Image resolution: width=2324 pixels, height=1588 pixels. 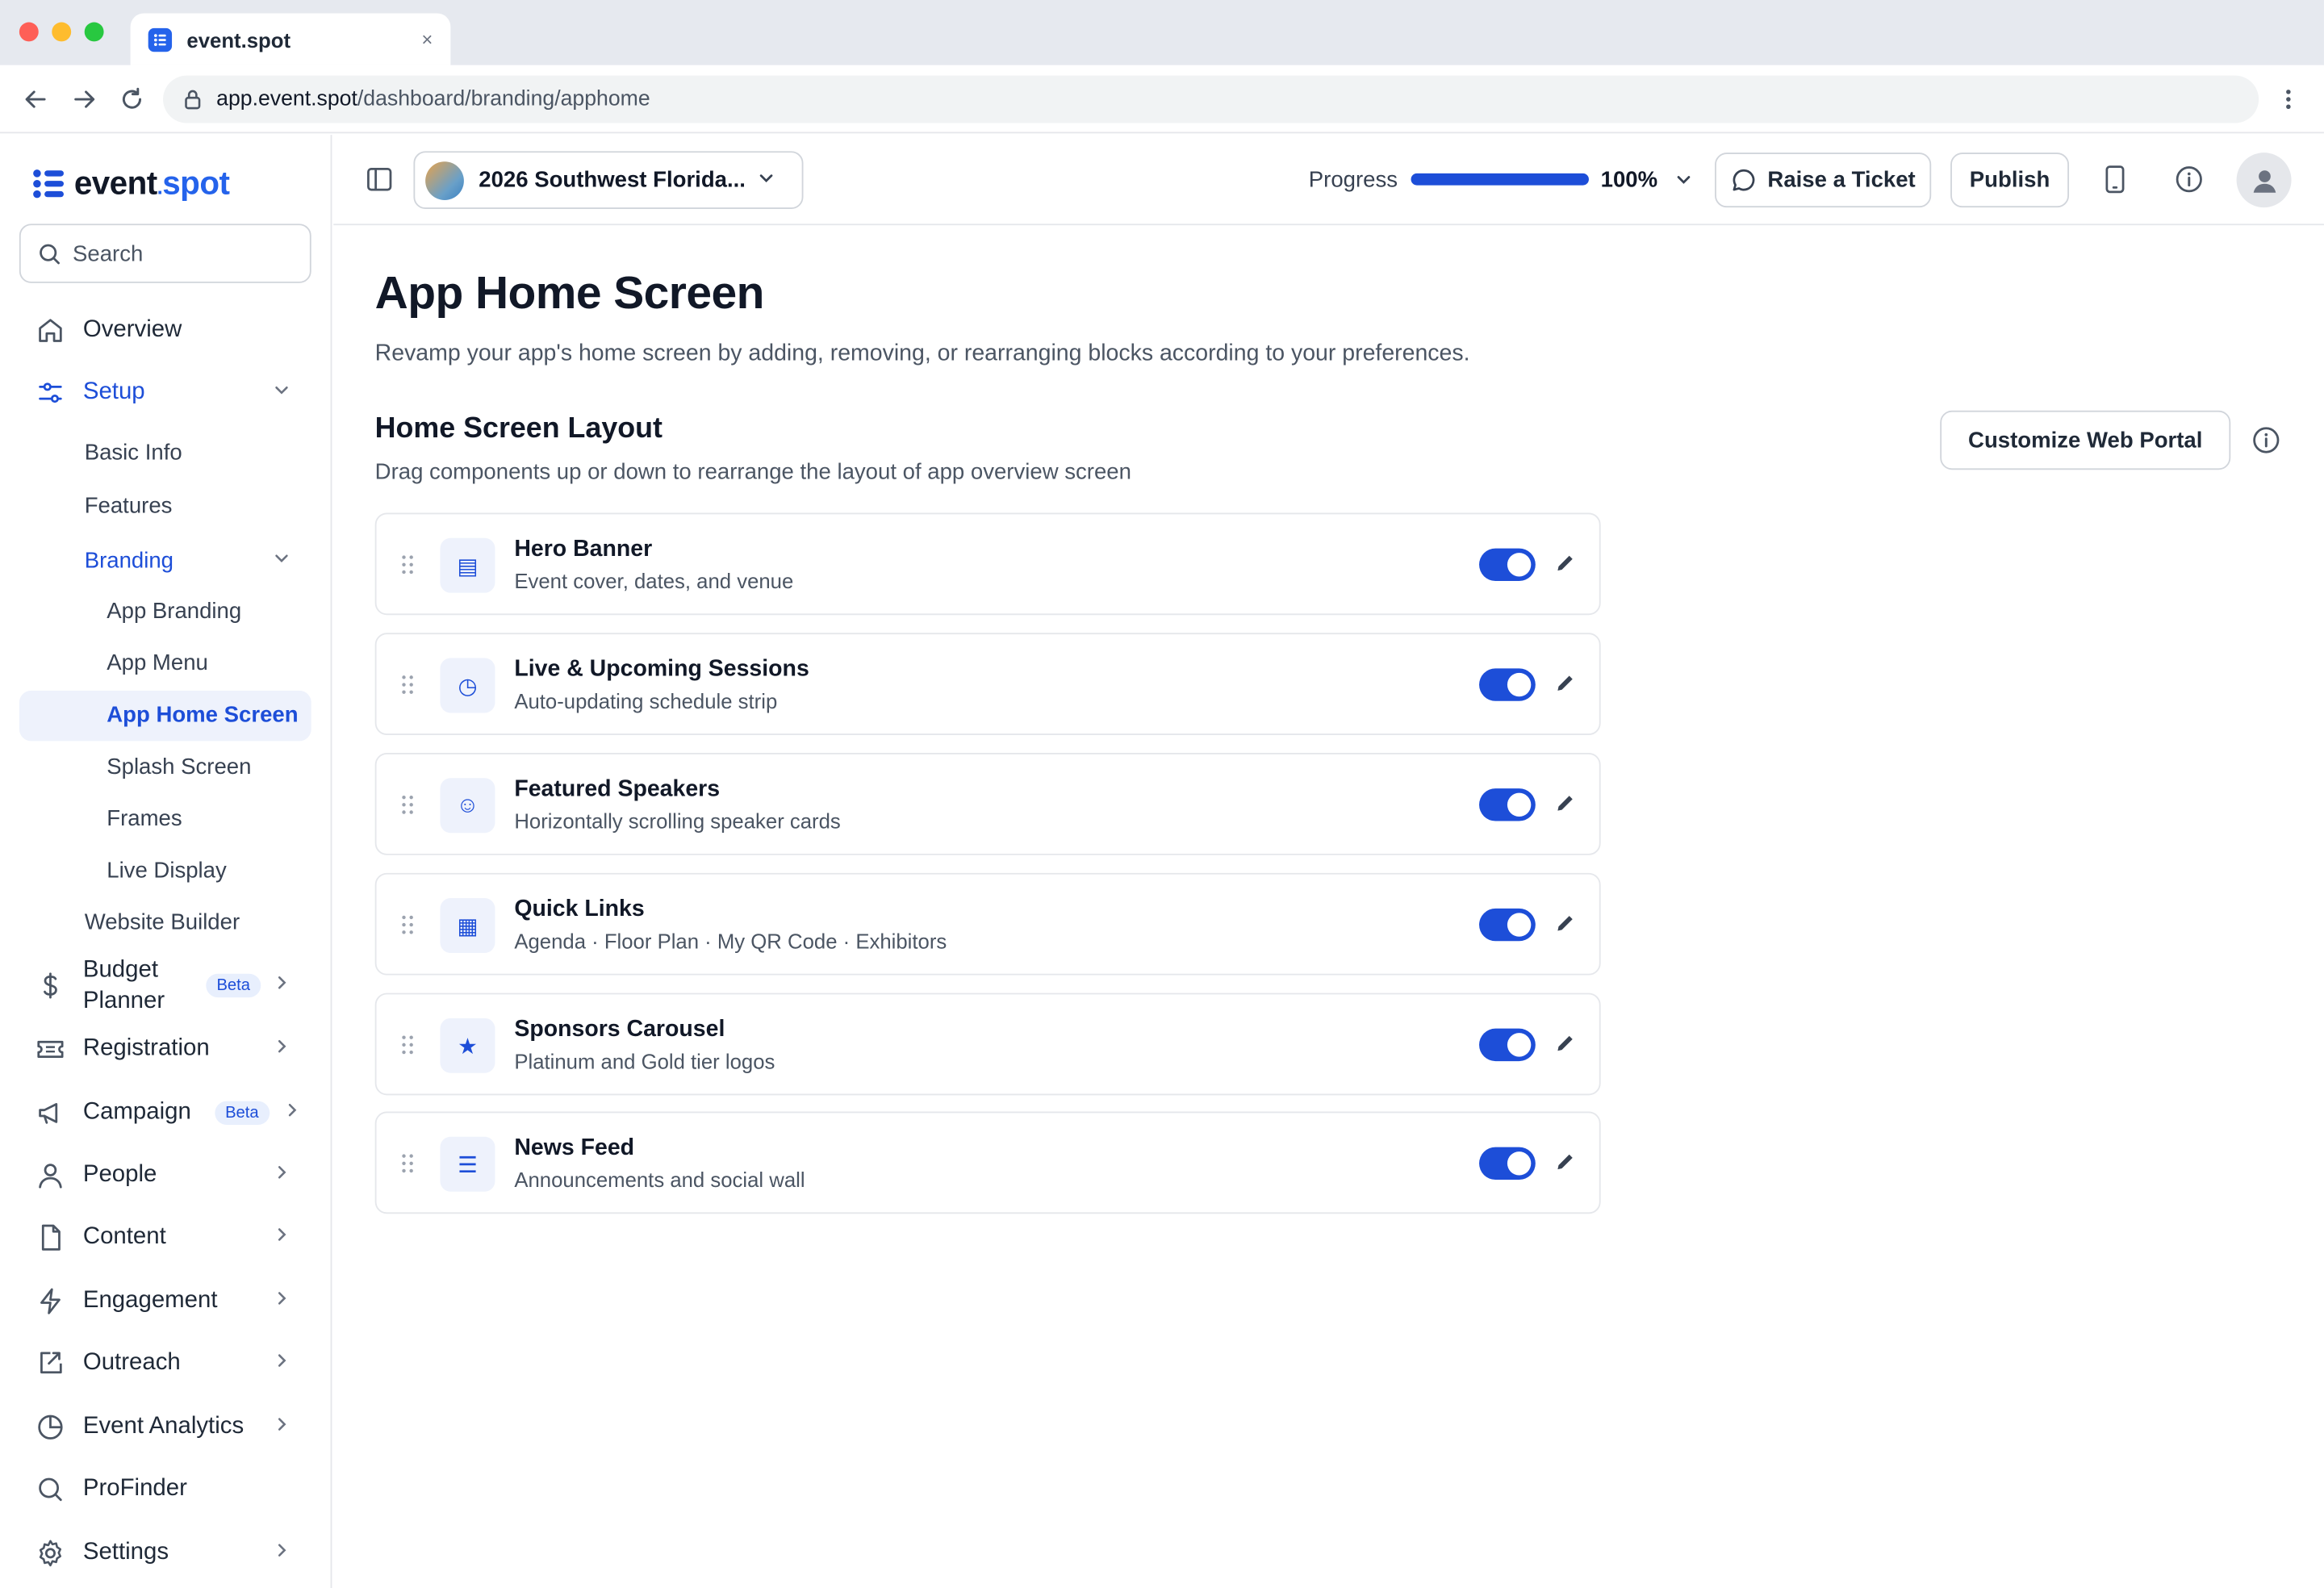 What do you see at coordinates (165, 985) in the screenshot?
I see `sidebar-item-budget-planner: Budget Planner Beta` at bounding box center [165, 985].